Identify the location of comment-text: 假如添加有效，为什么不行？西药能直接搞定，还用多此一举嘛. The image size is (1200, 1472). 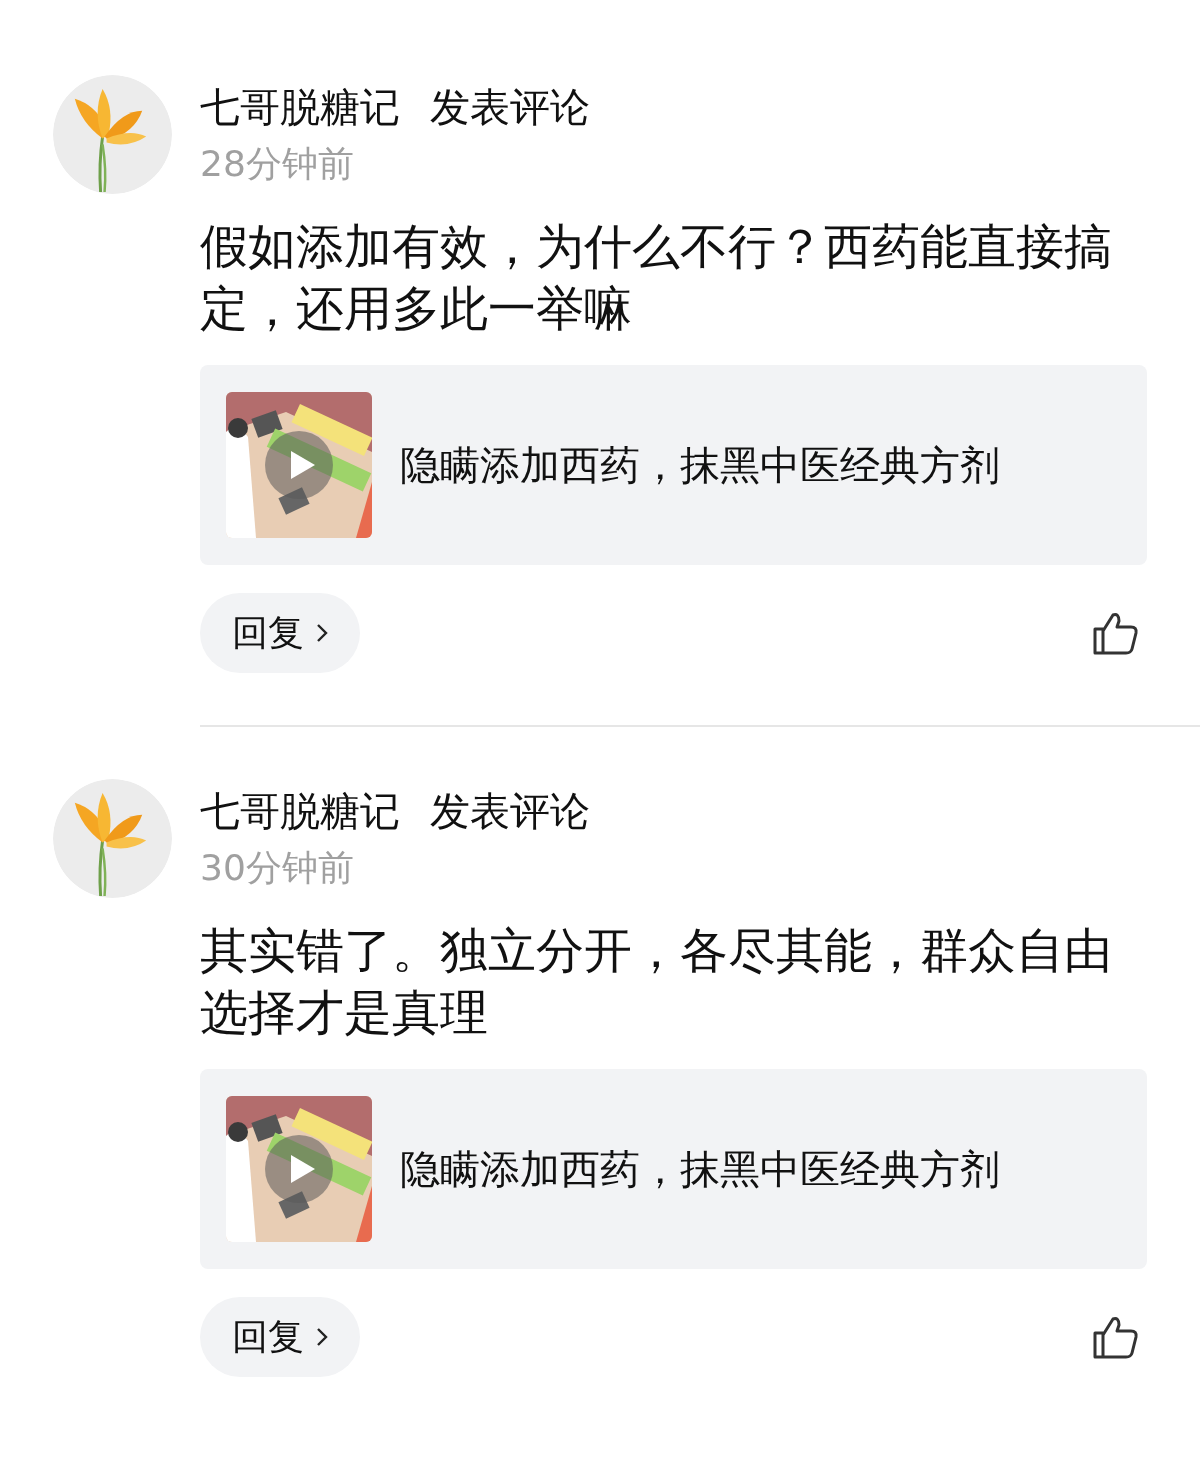
(656, 277).